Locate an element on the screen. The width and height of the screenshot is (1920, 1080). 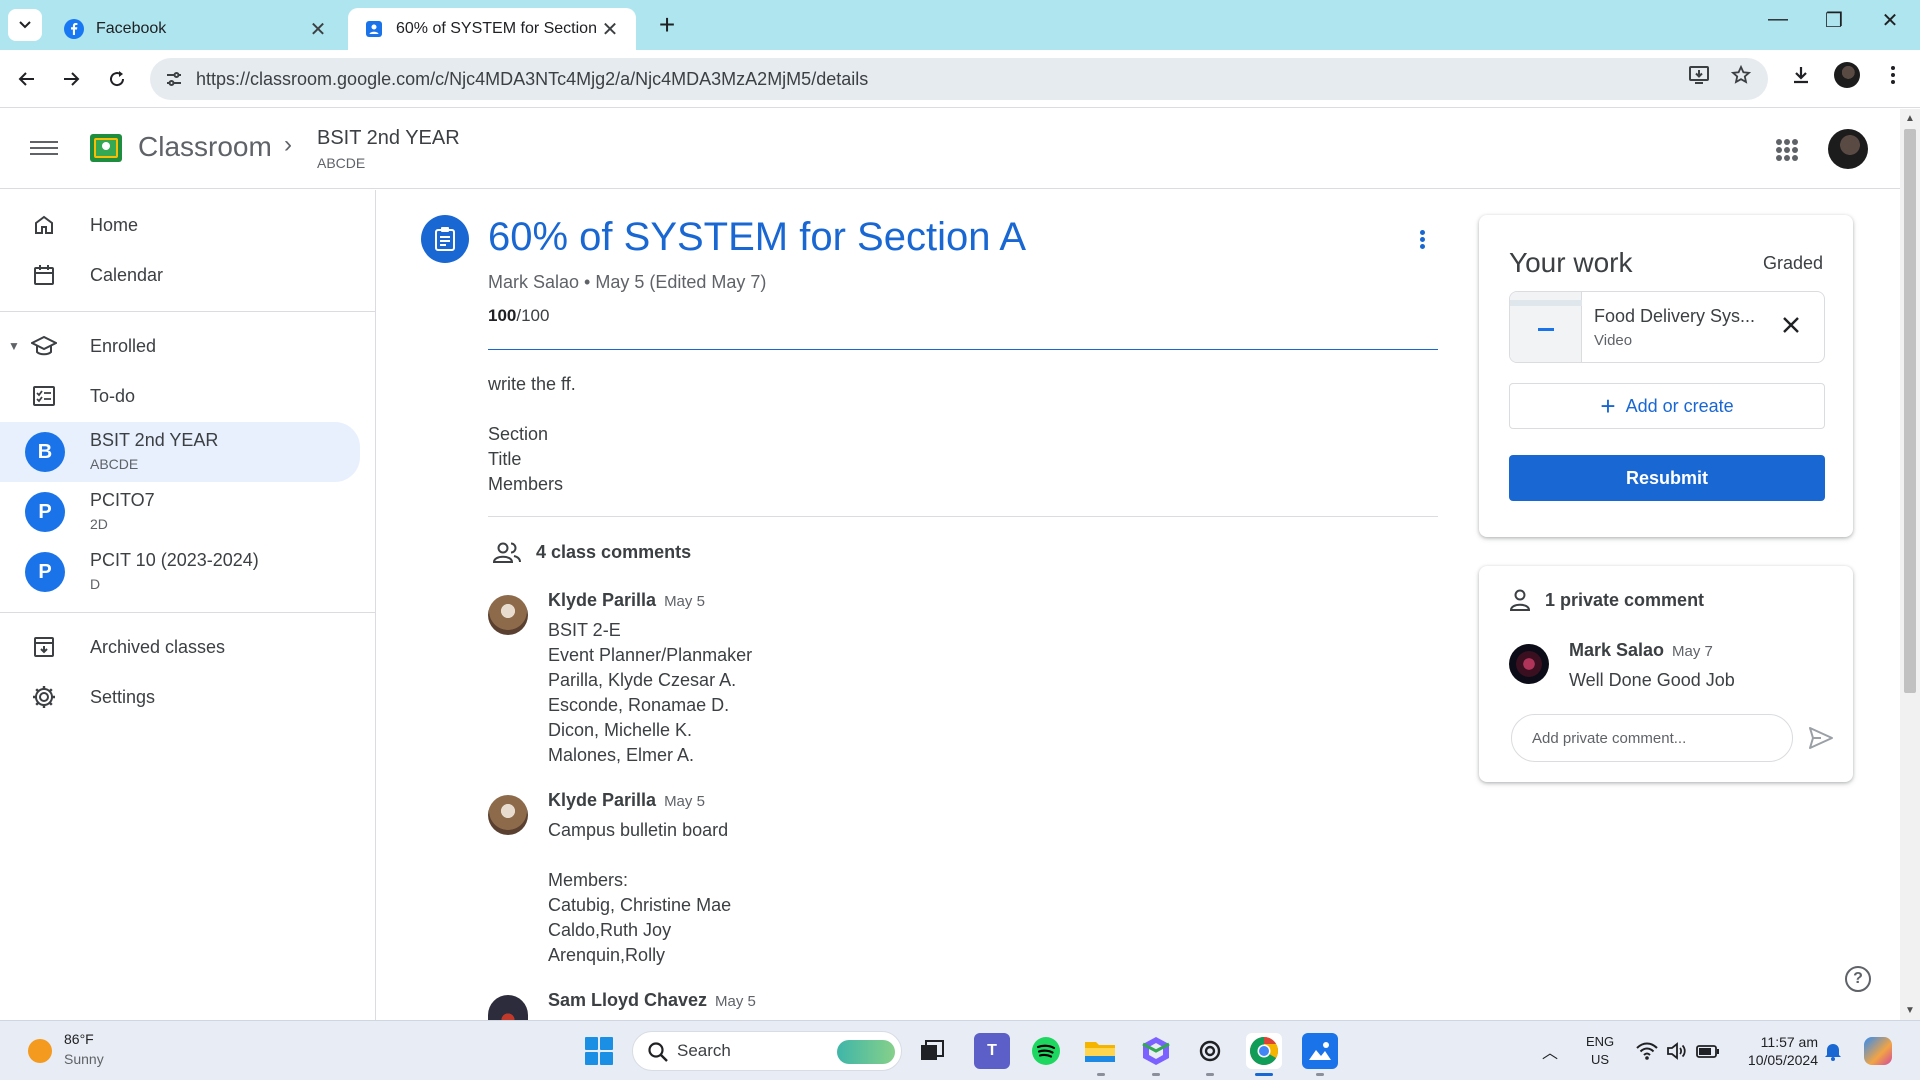
comment-line: Dicon, Michelle K. is located at coordinates (620, 730).